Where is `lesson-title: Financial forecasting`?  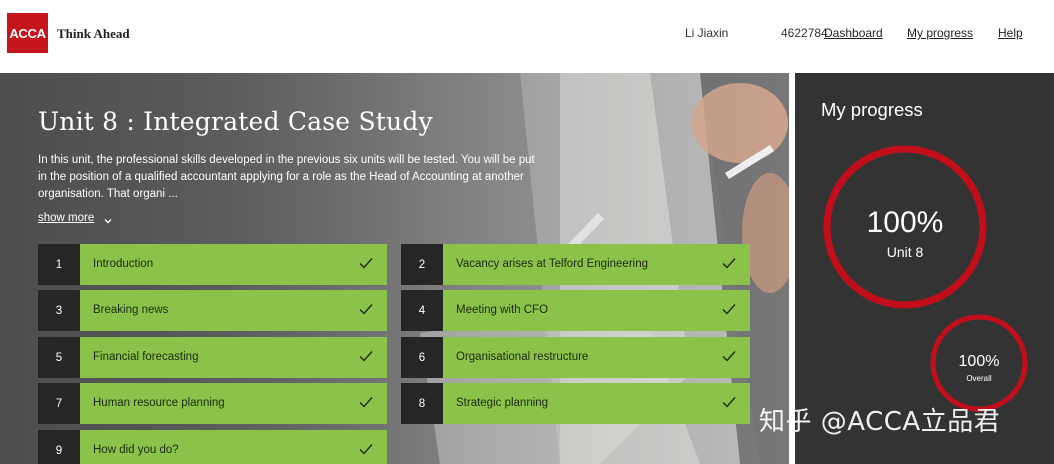
lesson-title: Financial forecasting is located at coordinates (146, 357).